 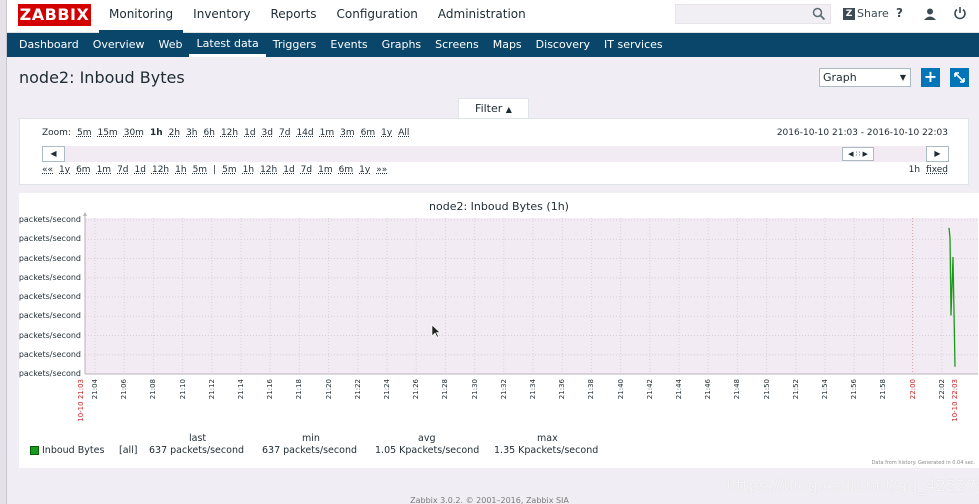 I want to click on zoom-option: 7d, so click(x=284, y=133).